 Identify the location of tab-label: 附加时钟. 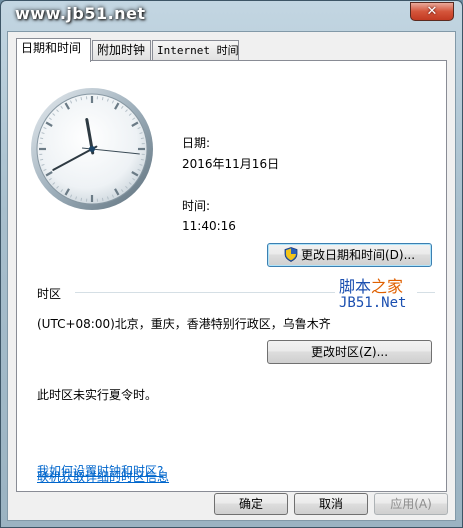
(121, 50).